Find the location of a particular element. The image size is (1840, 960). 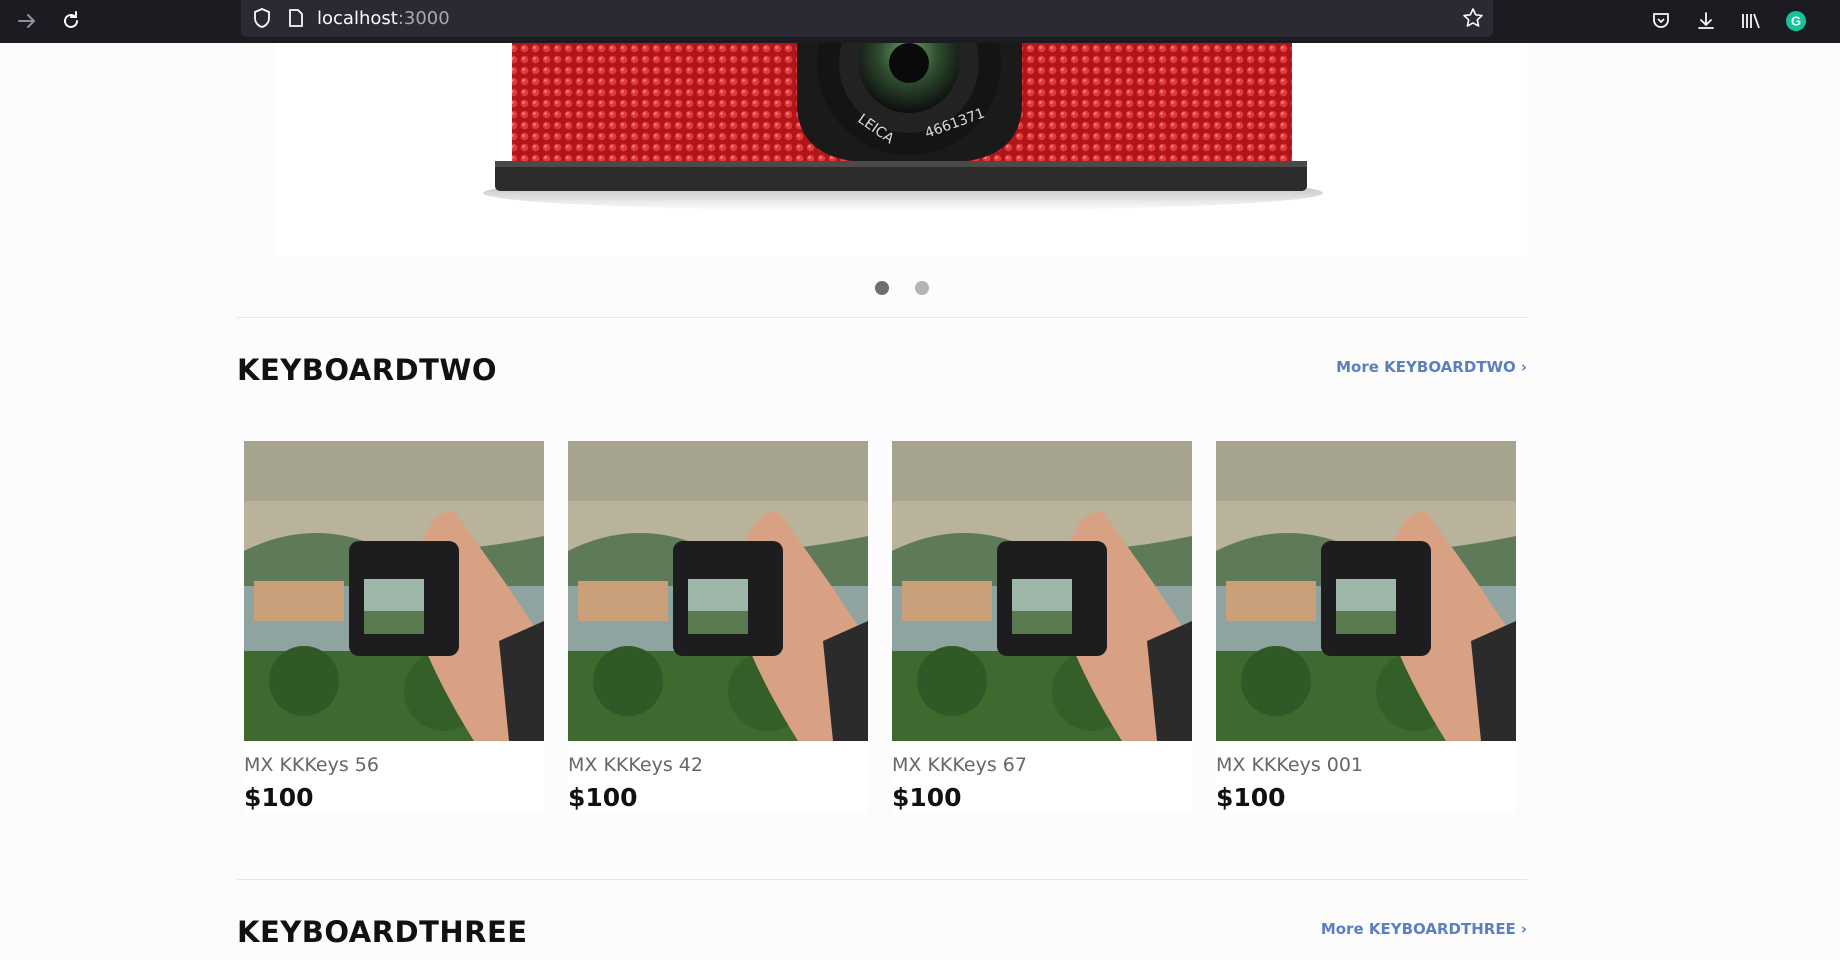

product-card: MX KKKeys 001 $100 is located at coordinates (1366, 627).